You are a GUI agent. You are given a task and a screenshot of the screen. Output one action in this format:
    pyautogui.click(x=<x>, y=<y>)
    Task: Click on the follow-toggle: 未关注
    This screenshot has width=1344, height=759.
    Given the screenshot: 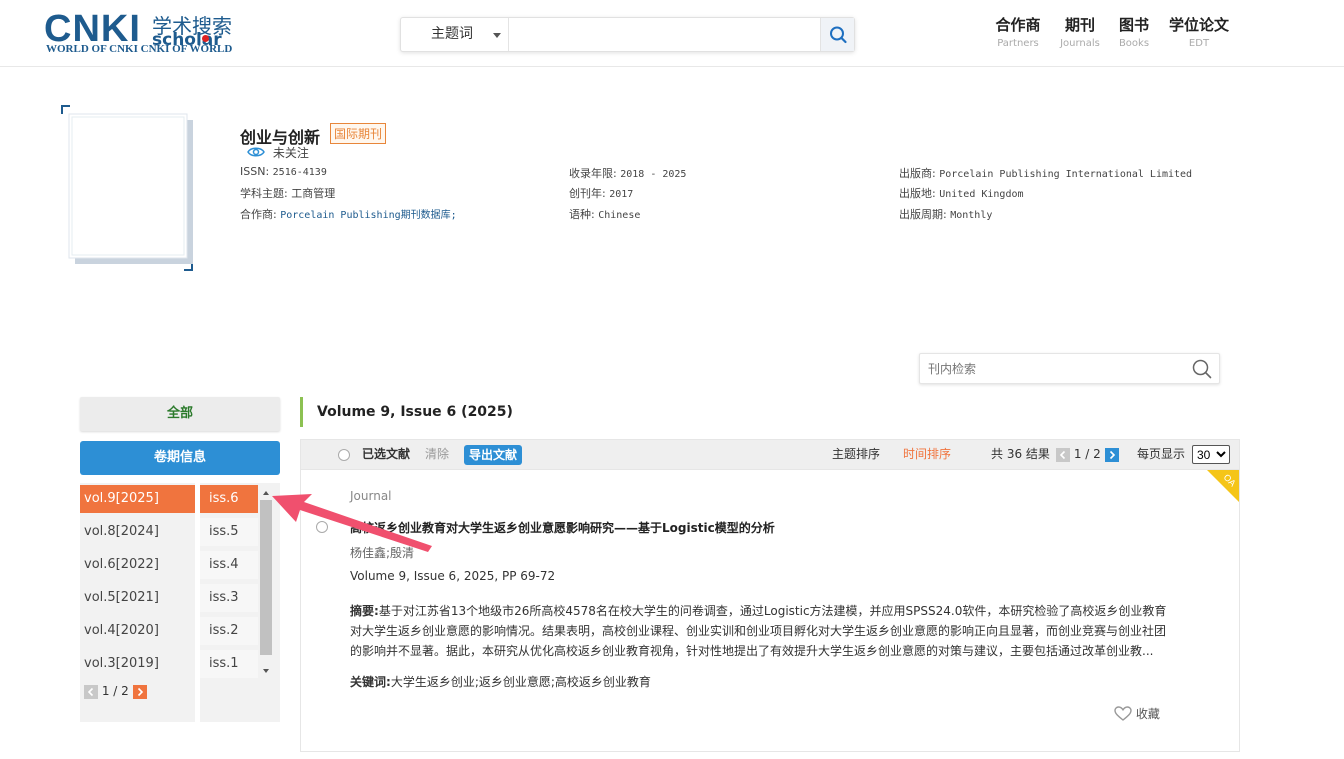 What is the action you would take?
    pyautogui.click(x=278, y=152)
    